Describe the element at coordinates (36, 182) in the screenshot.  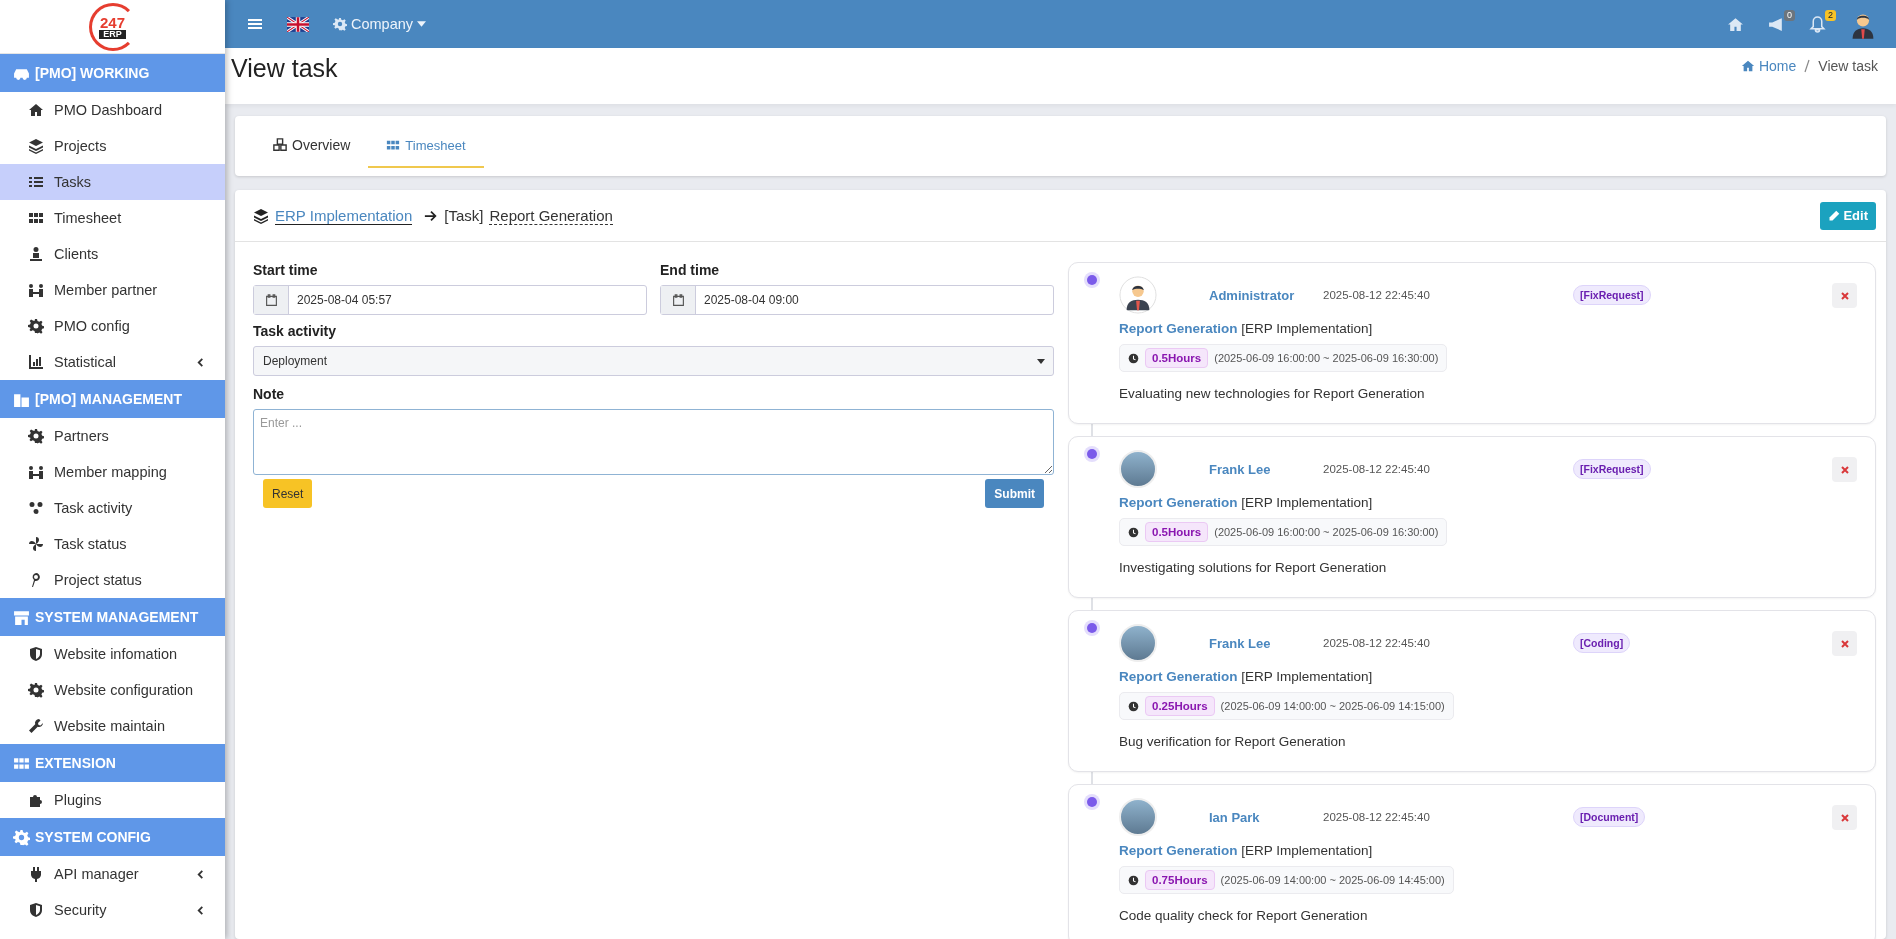
I see `checklist-icon` at that location.